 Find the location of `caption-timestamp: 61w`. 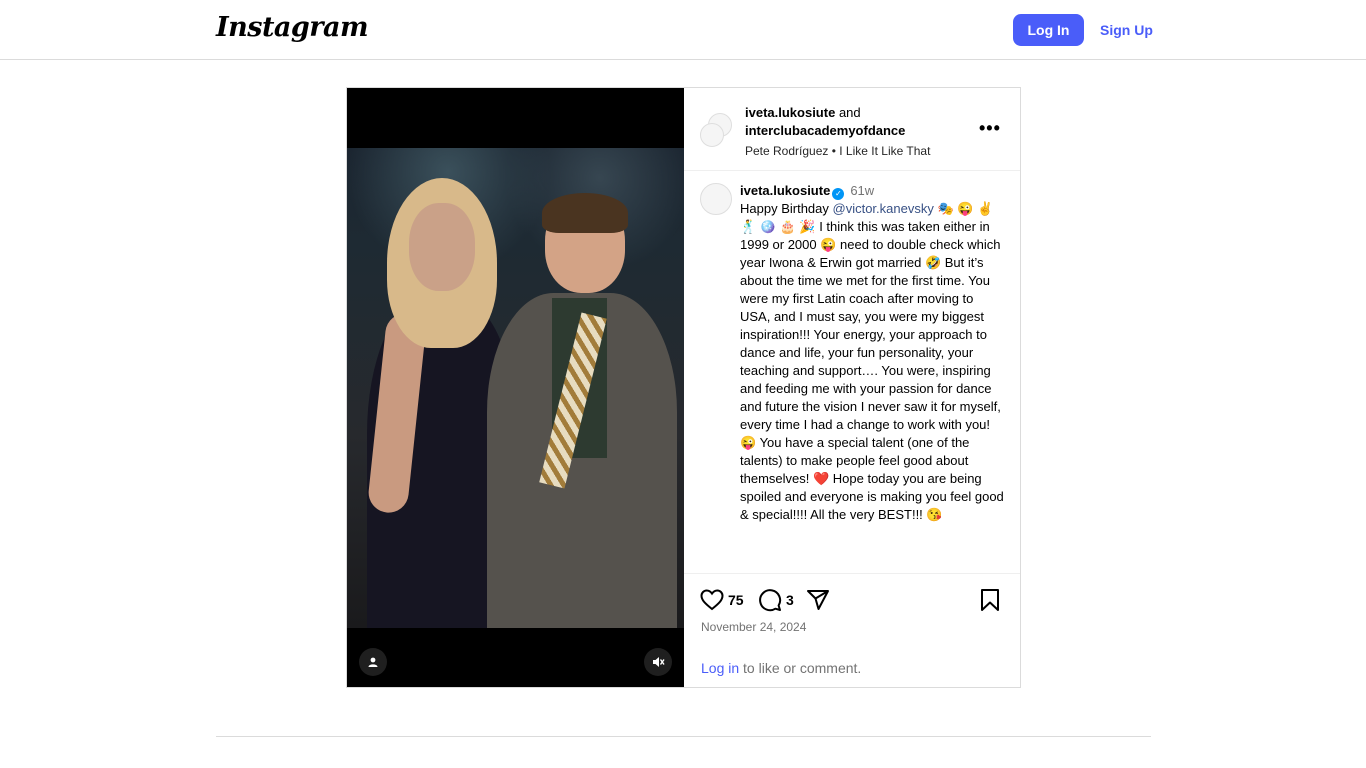

caption-timestamp: 61w is located at coordinates (862, 190).